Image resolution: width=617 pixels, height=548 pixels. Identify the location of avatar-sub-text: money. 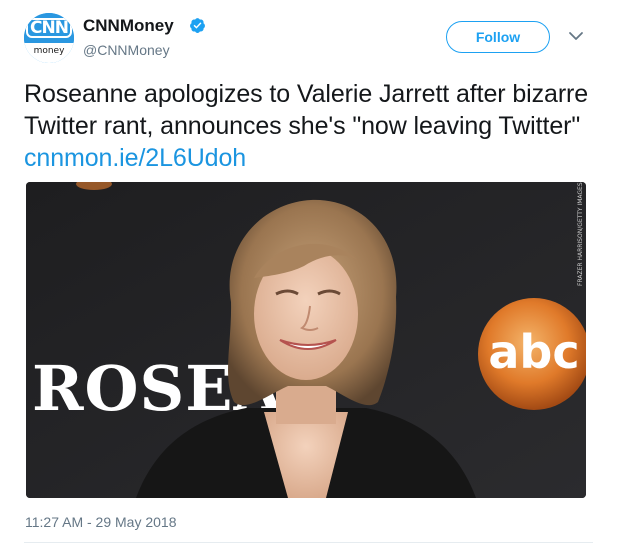
(49, 51).